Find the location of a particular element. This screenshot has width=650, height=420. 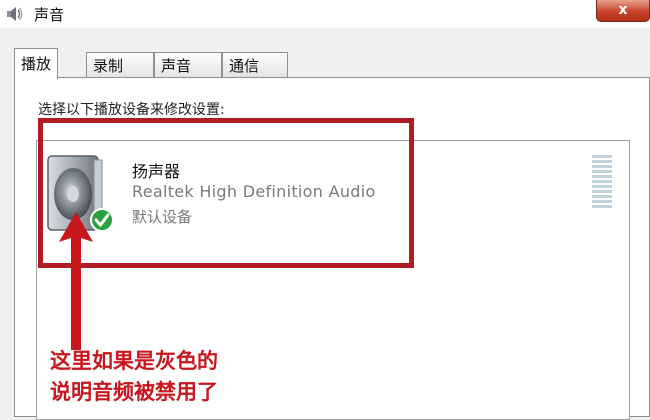

title-bar: 声音 x is located at coordinates (325, 14).